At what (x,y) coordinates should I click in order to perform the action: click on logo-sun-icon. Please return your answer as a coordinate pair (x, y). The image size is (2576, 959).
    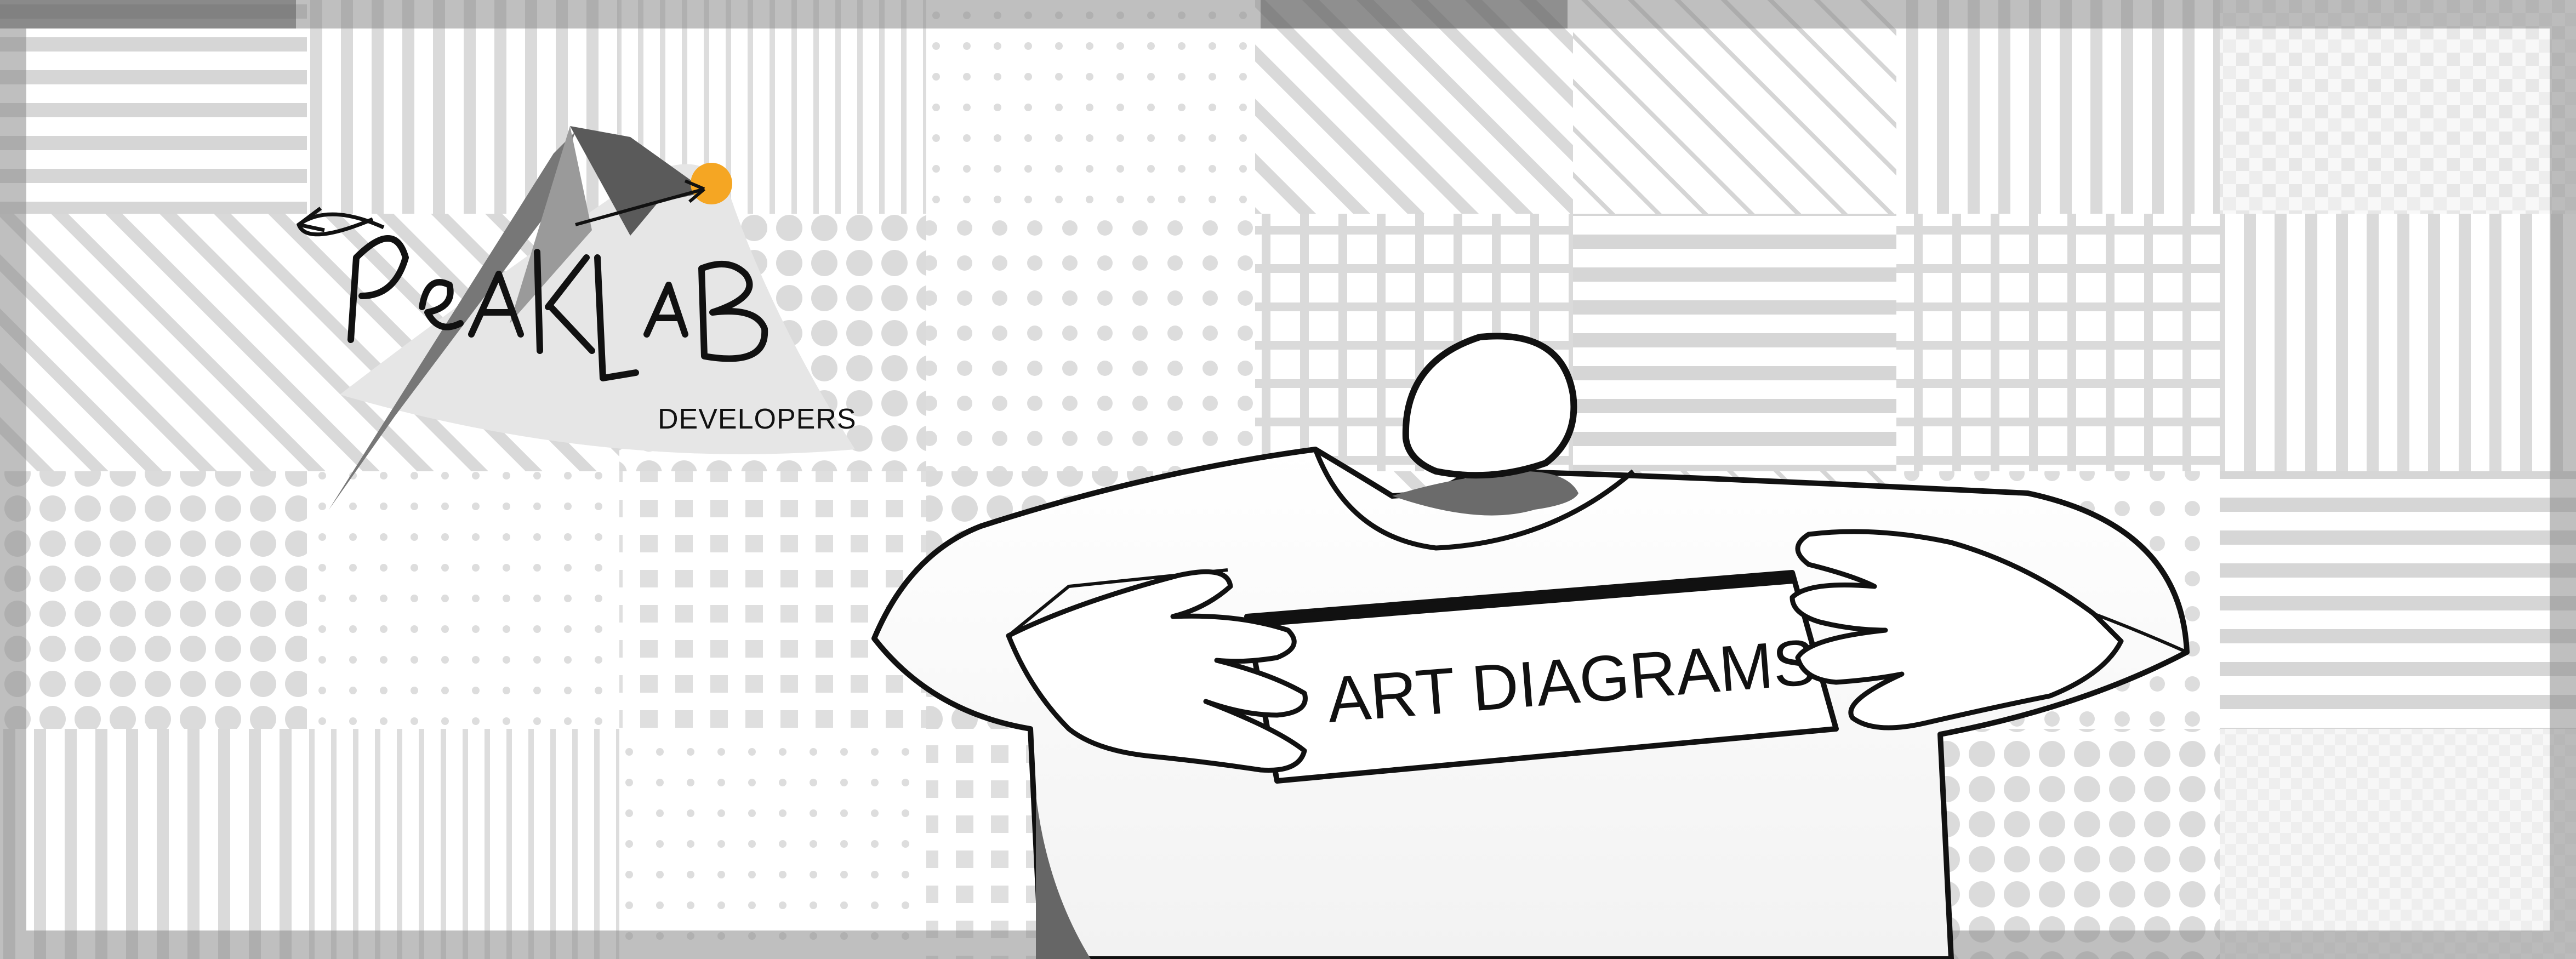
    Looking at the image, I should click on (711, 183).